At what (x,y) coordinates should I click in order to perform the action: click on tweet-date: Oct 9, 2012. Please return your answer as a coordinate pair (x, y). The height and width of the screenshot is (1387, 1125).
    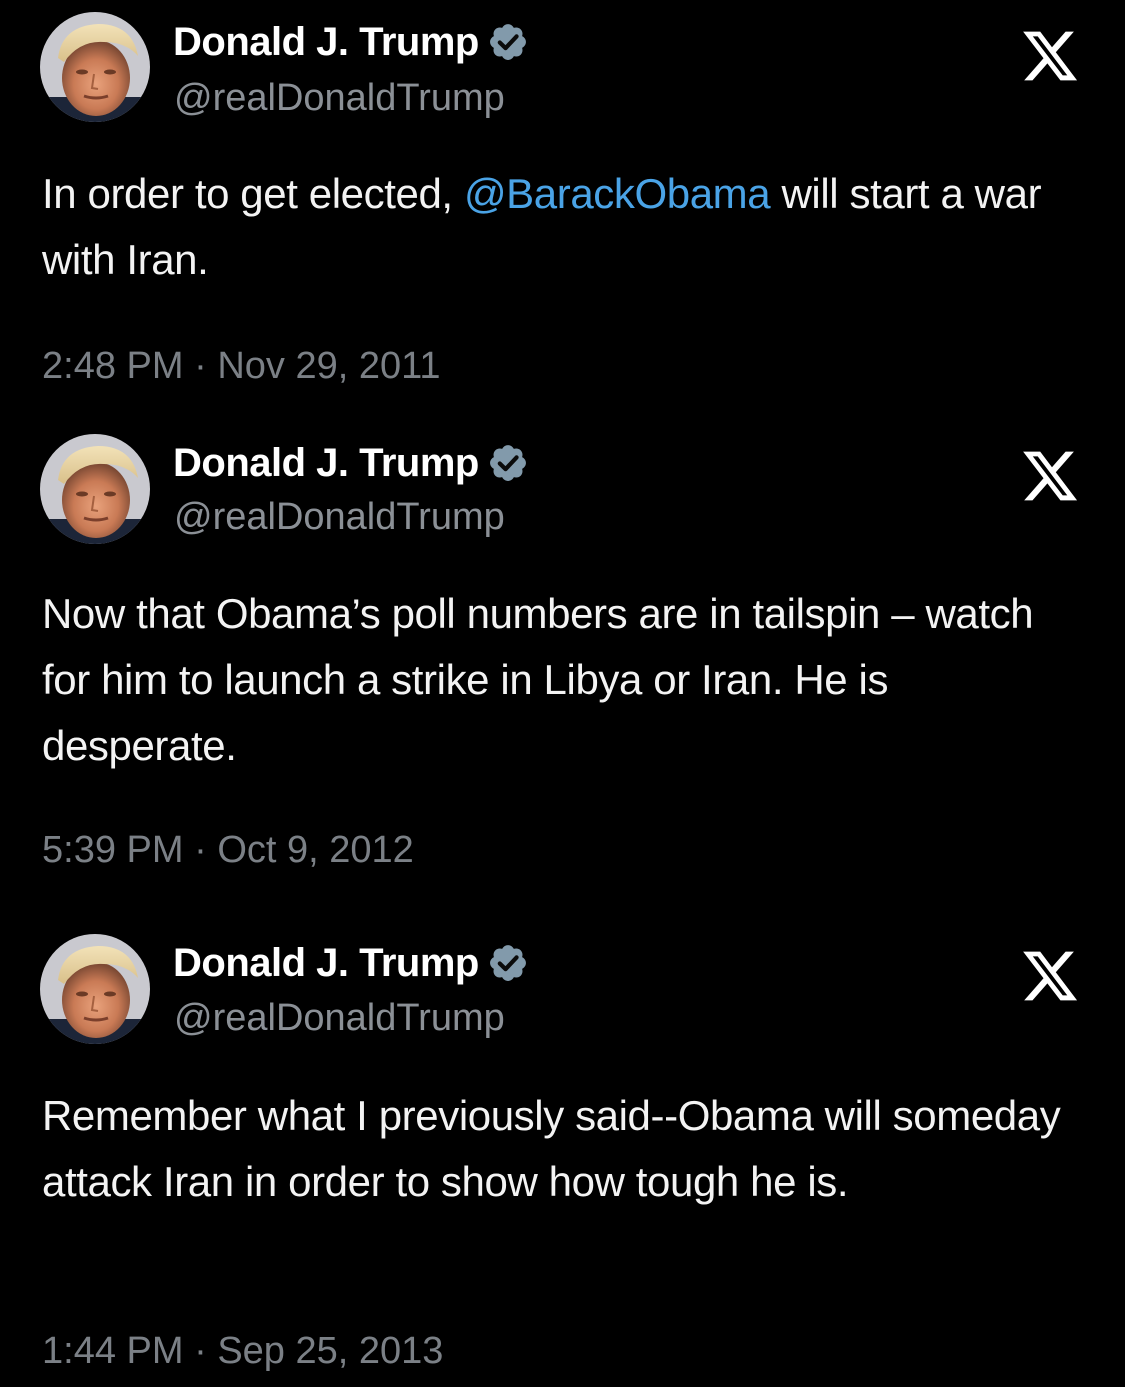
    Looking at the image, I should click on (315, 850).